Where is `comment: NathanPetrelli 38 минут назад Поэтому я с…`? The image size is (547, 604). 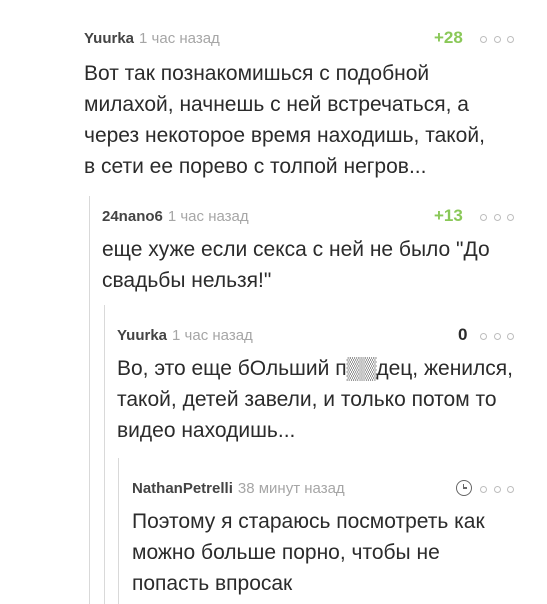
comment: NathanPetrelli 38 минут назад Поэтому я с… is located at coordinates (323, 539).